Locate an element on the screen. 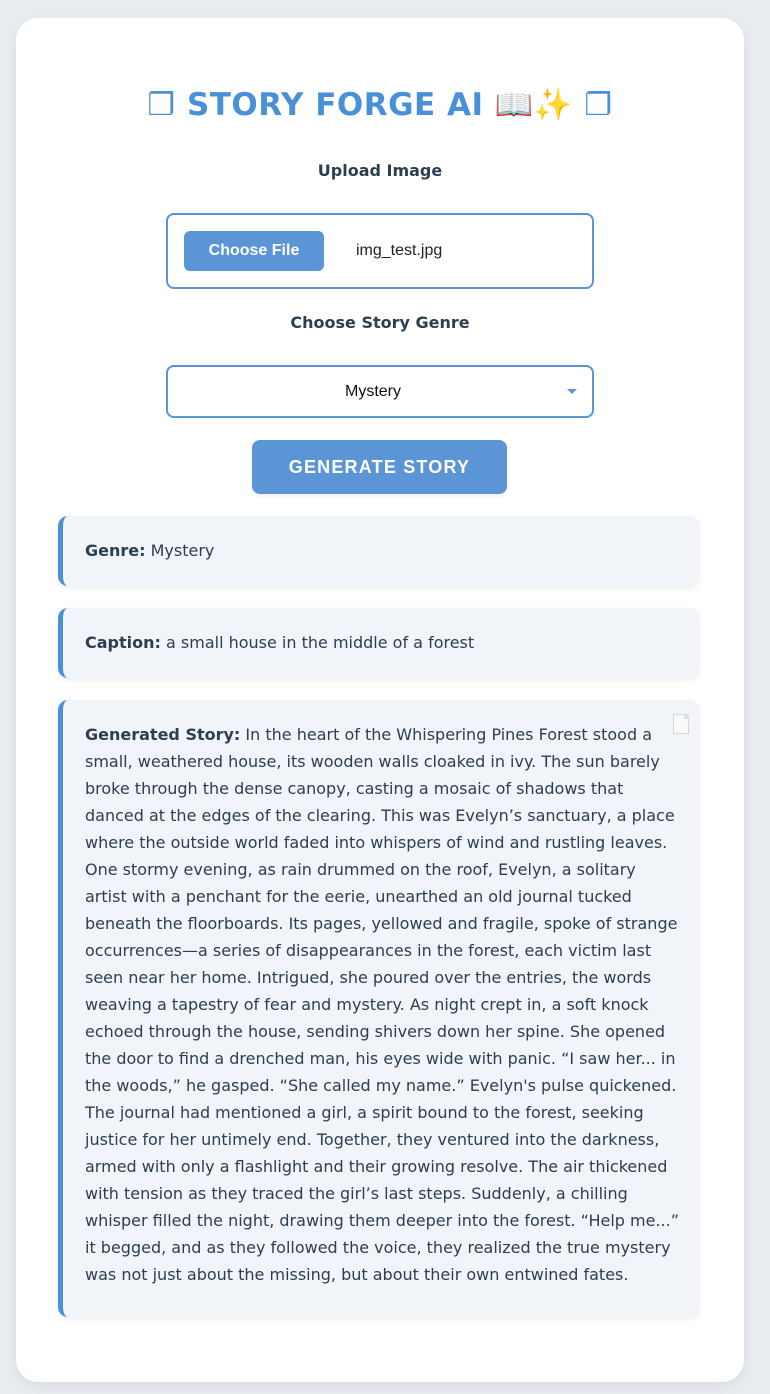  caption-result-value: a small house in the middle of a forest is located at coordinates (320, 642).